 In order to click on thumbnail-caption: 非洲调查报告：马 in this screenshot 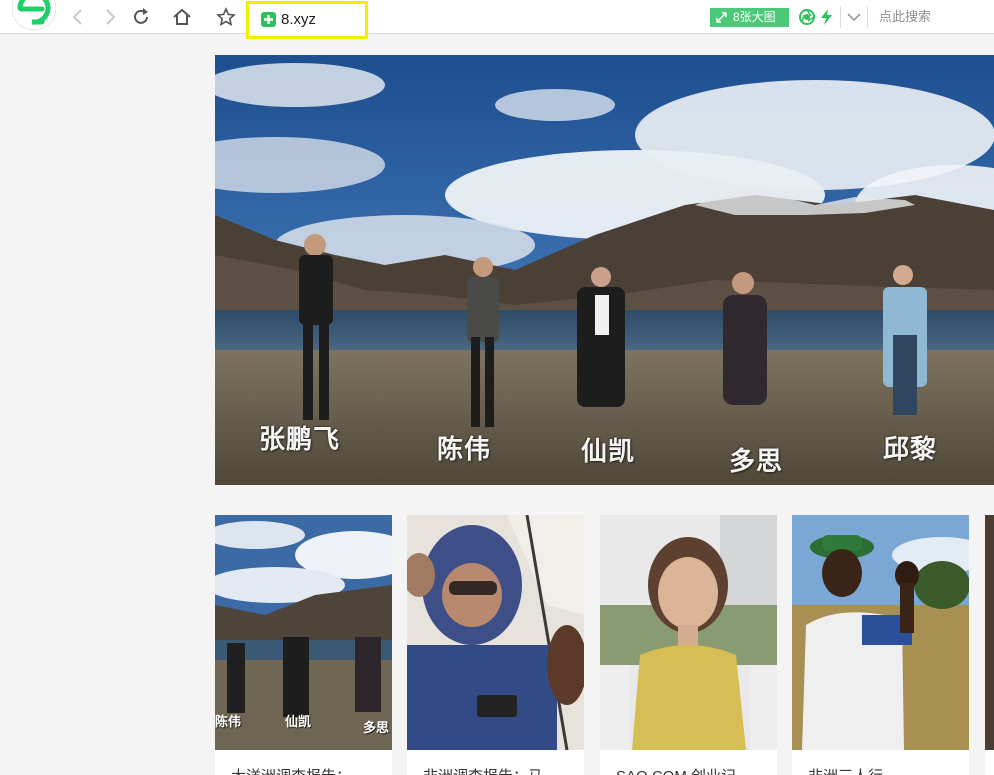, I will do `click(483, 770)`.